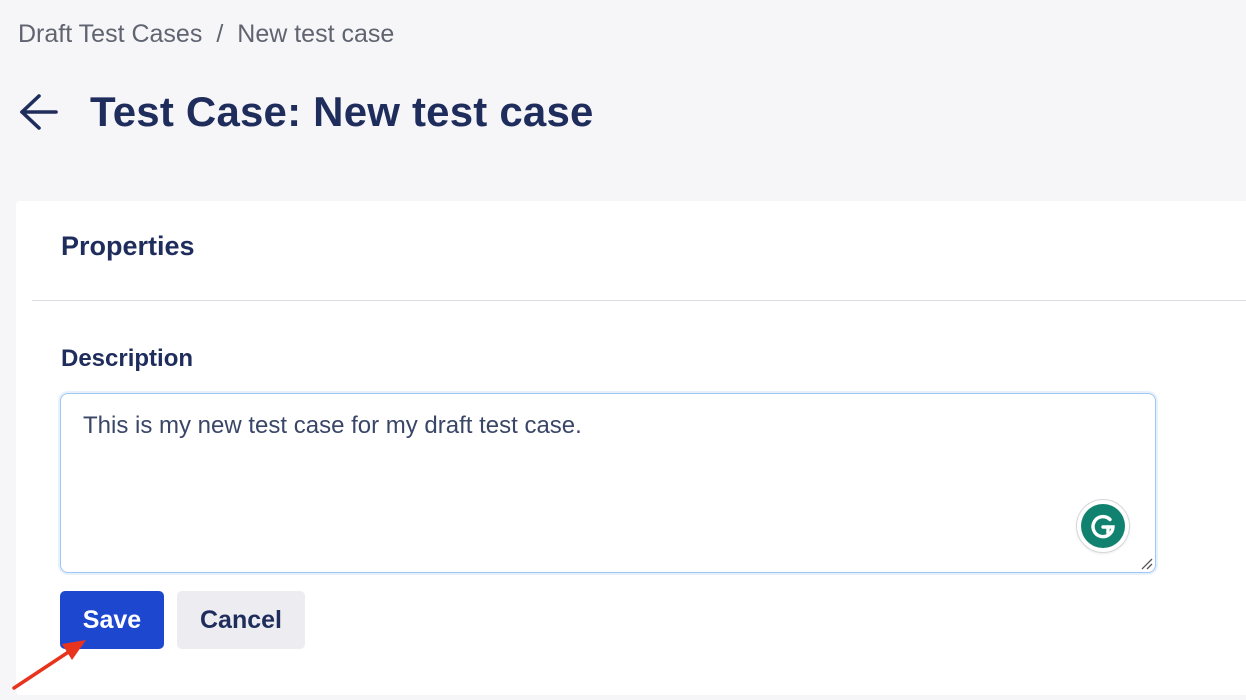  What do you see at coordinates (206, 34) in the screenshot?
I see `breadcrumb: Draft Test Cases / New test case` at bounding box center [206, 34].